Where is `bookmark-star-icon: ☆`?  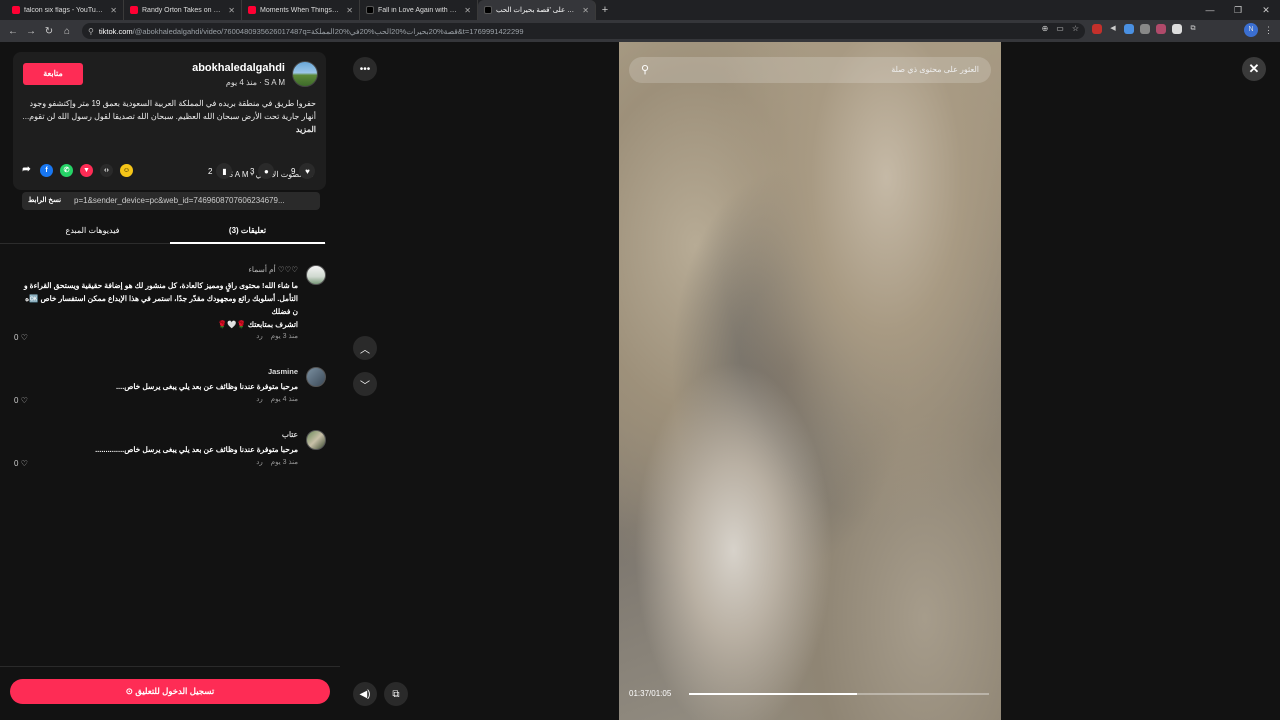 bookmark-star-icon: ☆ is located at coordinates (1075, 28).